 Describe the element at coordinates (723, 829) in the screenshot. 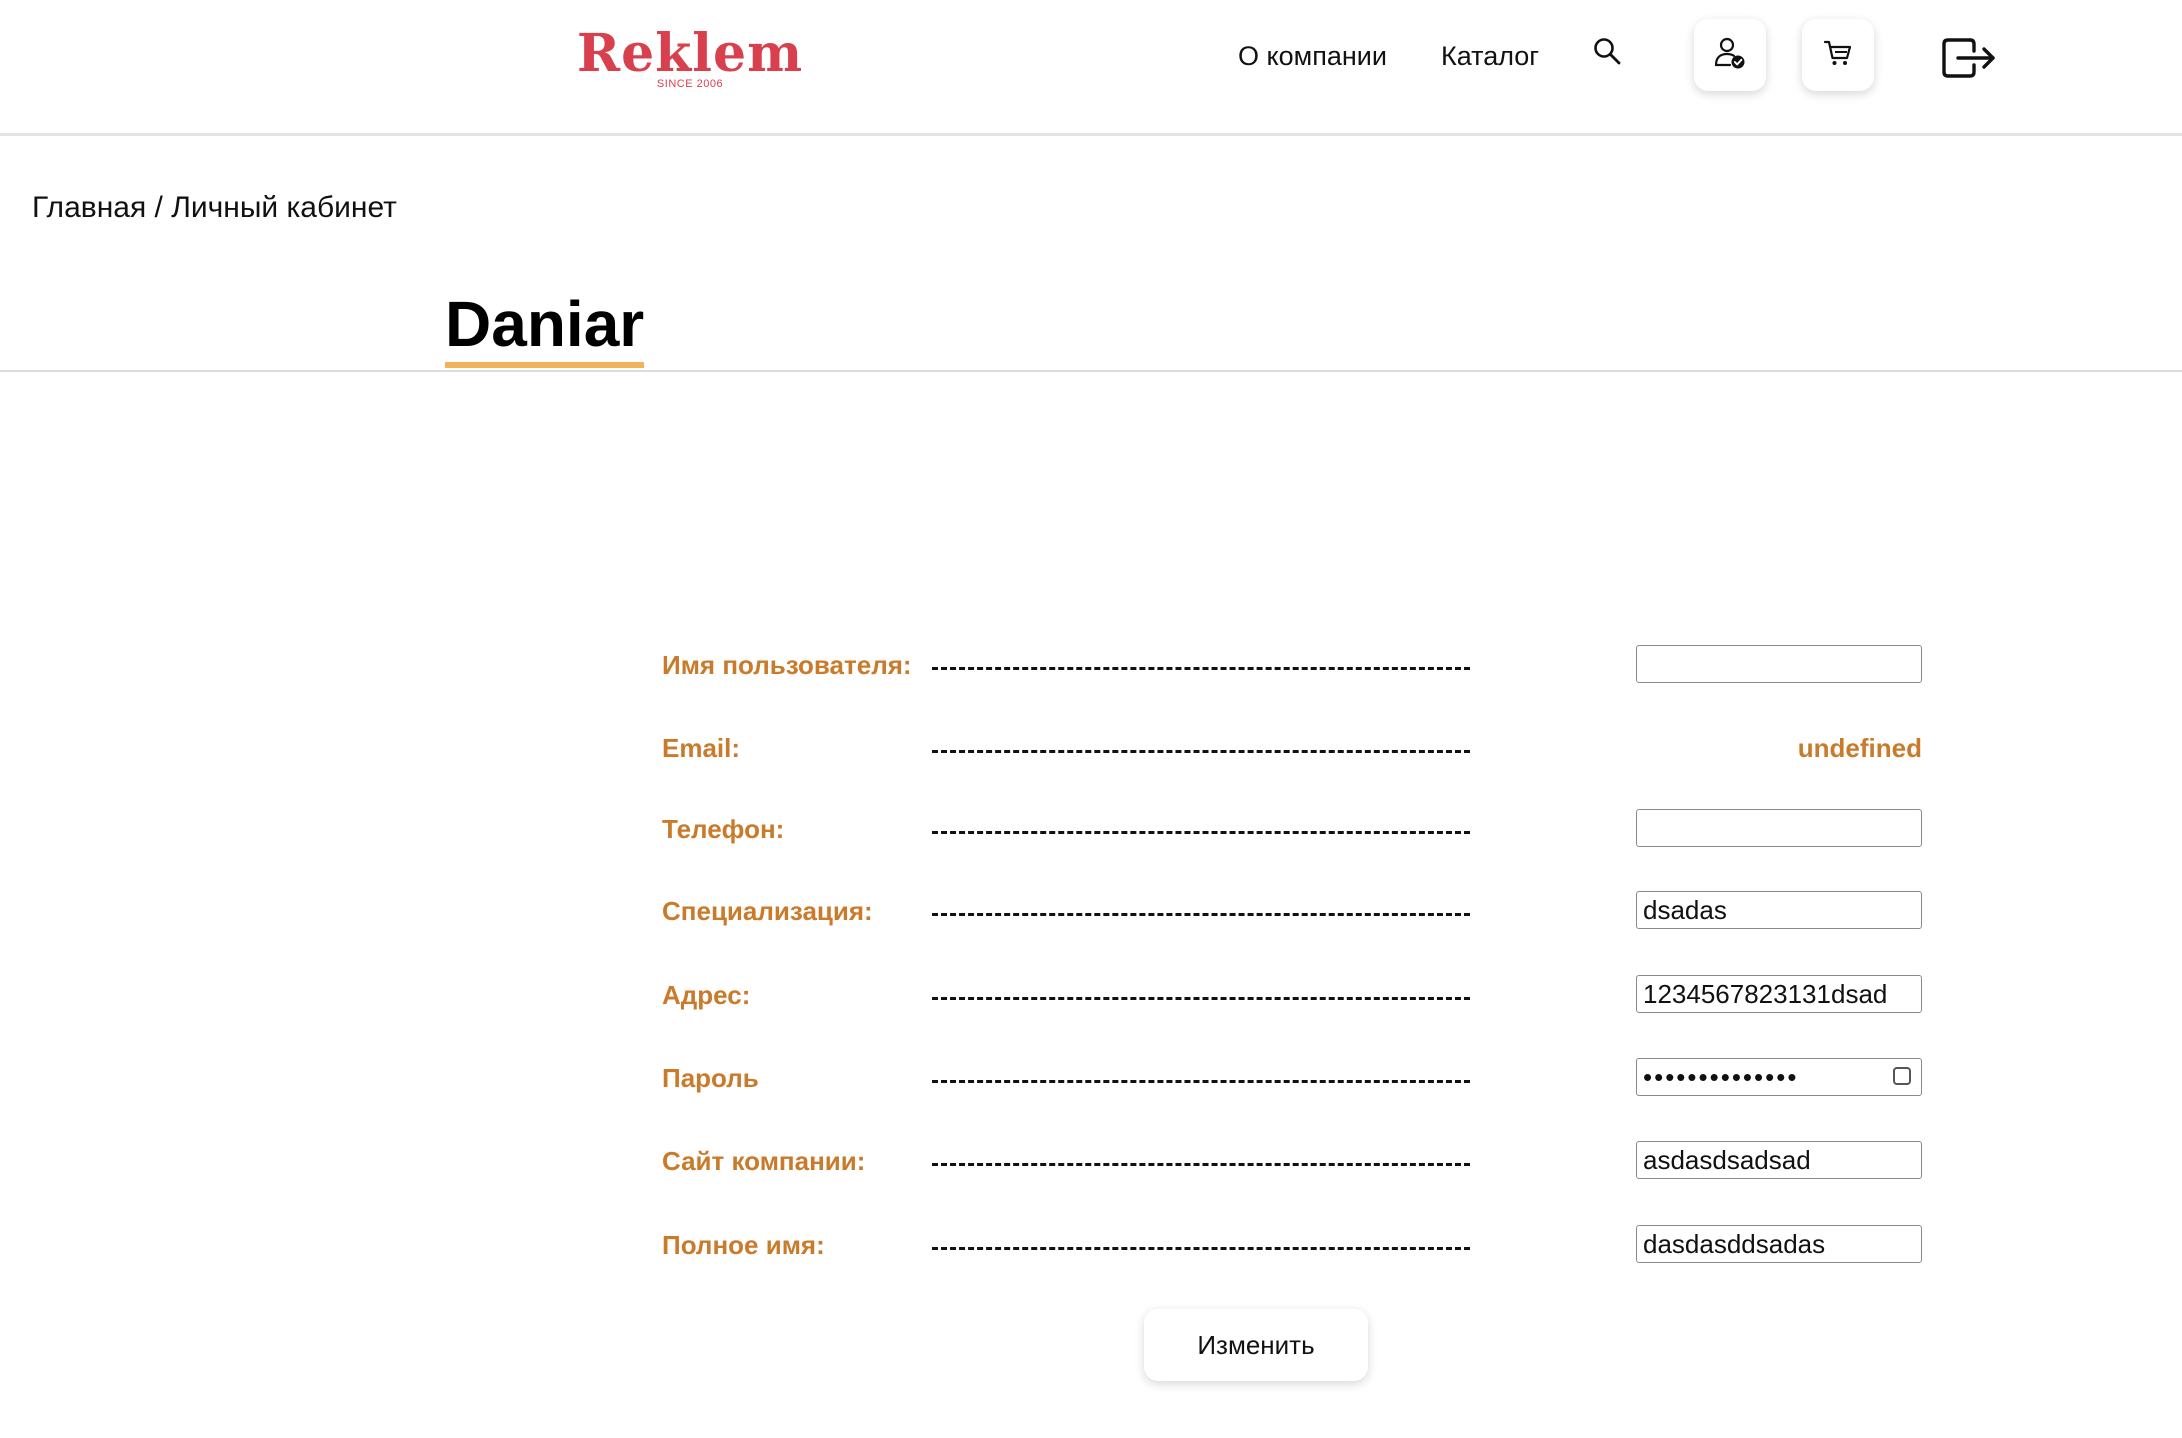

I see `field-label: Телефон:` at that location.